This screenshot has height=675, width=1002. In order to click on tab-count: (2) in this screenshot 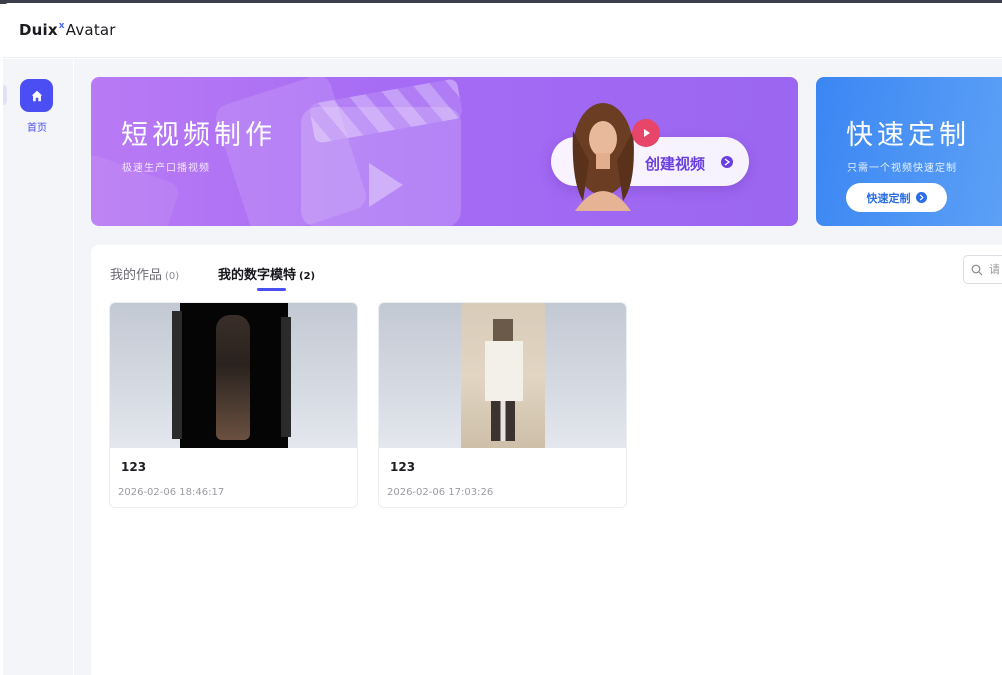, I will do `click(307, 276)`.